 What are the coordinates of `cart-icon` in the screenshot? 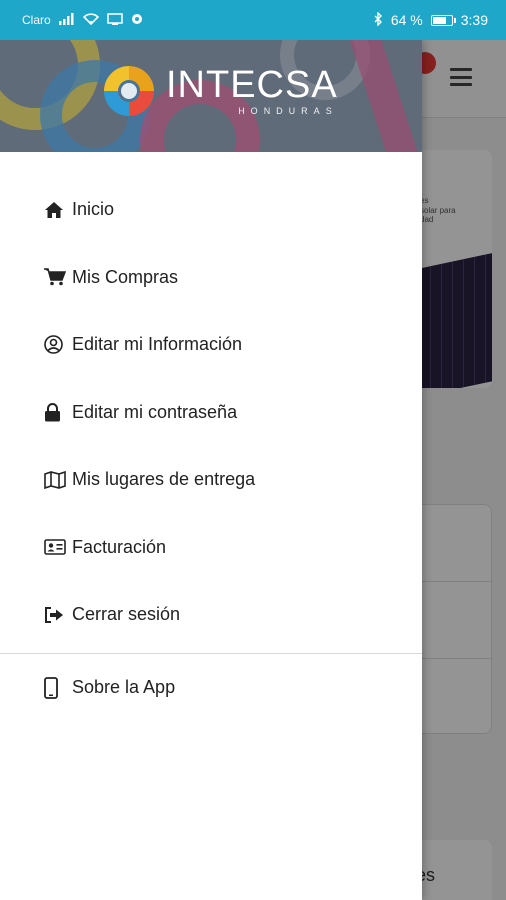 It's located at (55, 277).